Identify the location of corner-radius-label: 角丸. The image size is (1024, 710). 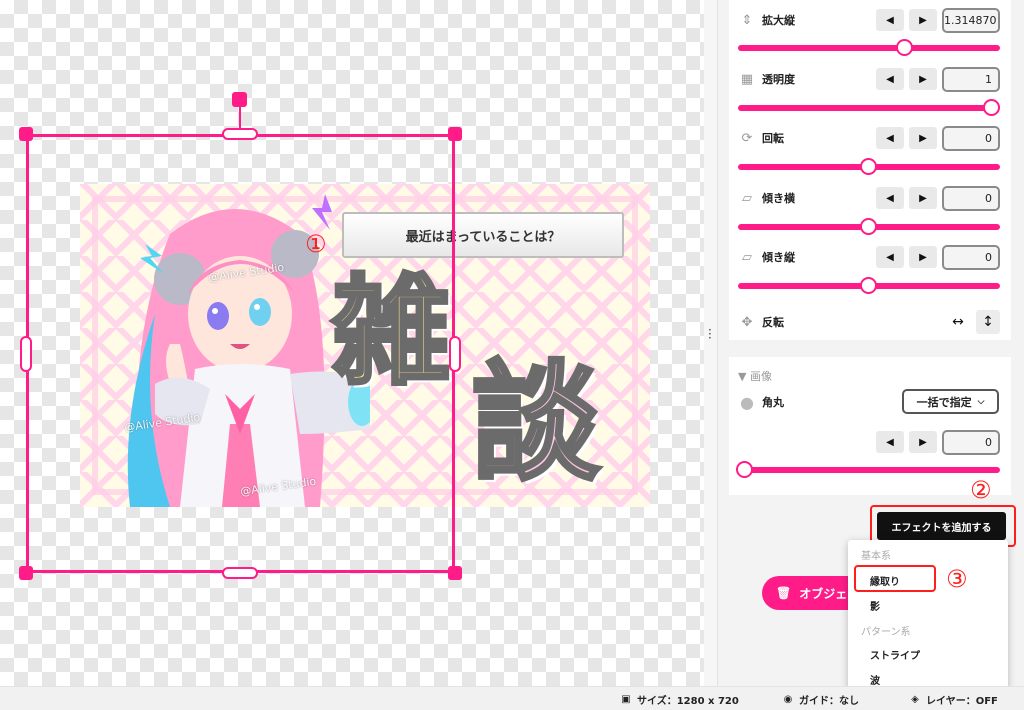
(773, 402).